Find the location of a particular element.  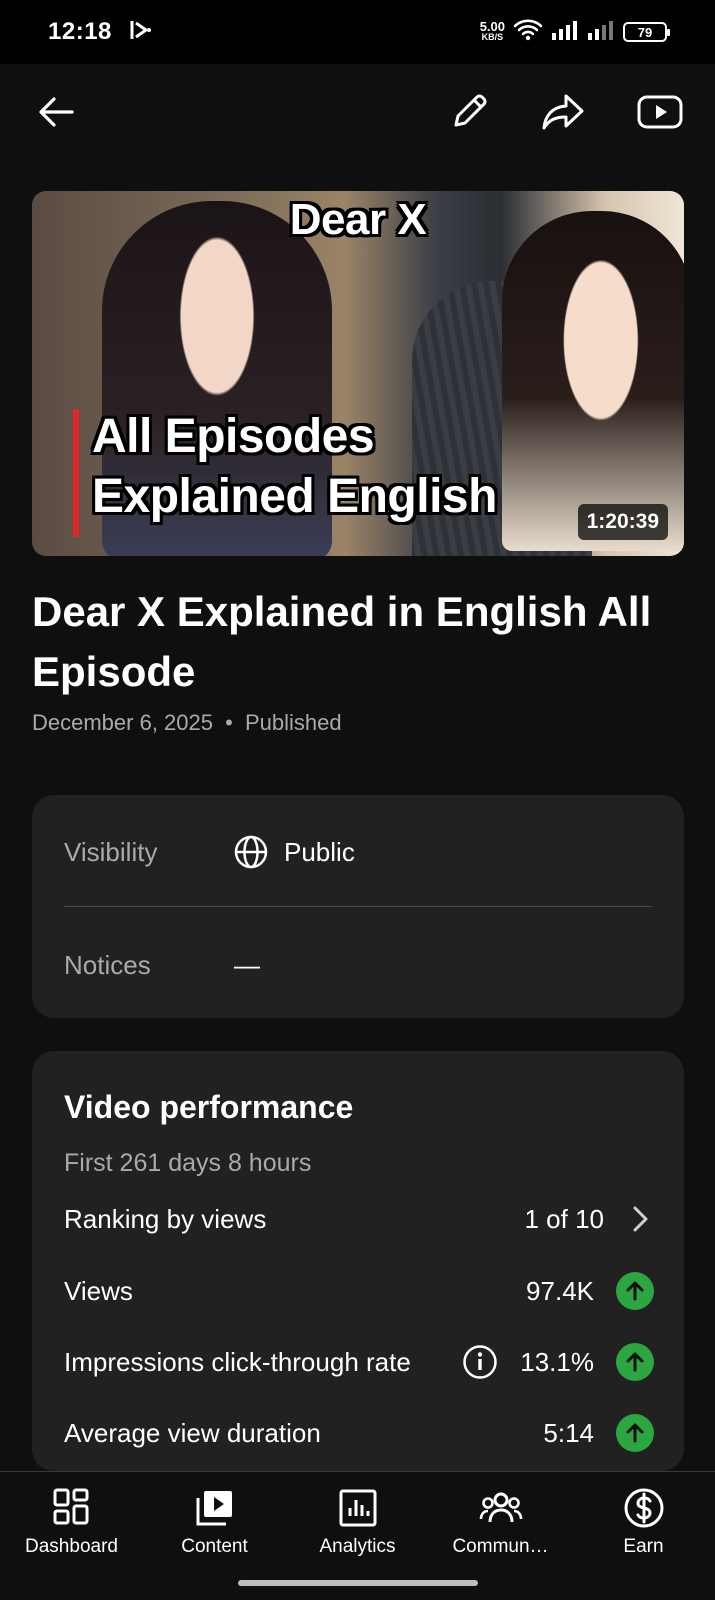

video-title: Dear X Explained in English All Episode is located at coordinates (342, 641).